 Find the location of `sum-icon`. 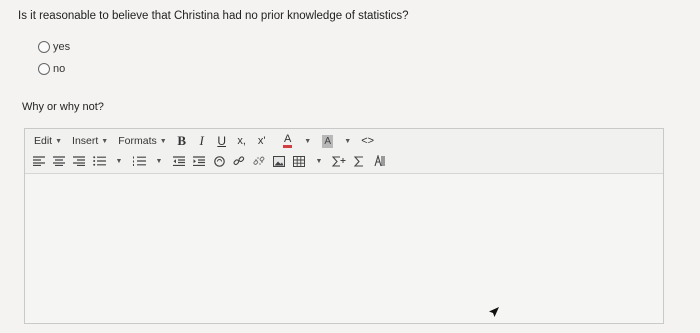

sum-icon is located at coordinates (358, 161).